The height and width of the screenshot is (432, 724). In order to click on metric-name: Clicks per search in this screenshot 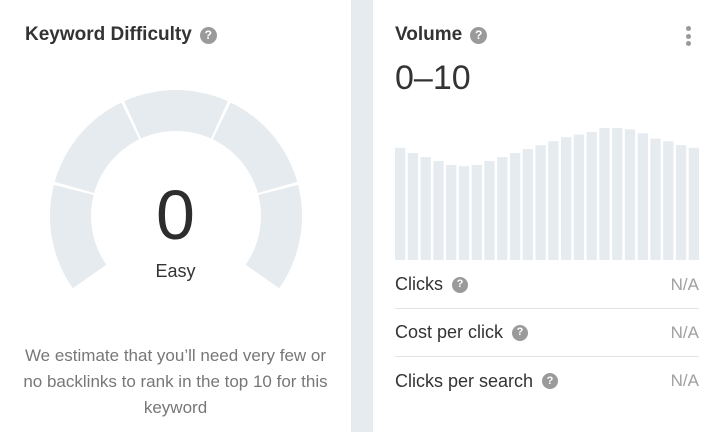, I will do `click(464, 380)`.